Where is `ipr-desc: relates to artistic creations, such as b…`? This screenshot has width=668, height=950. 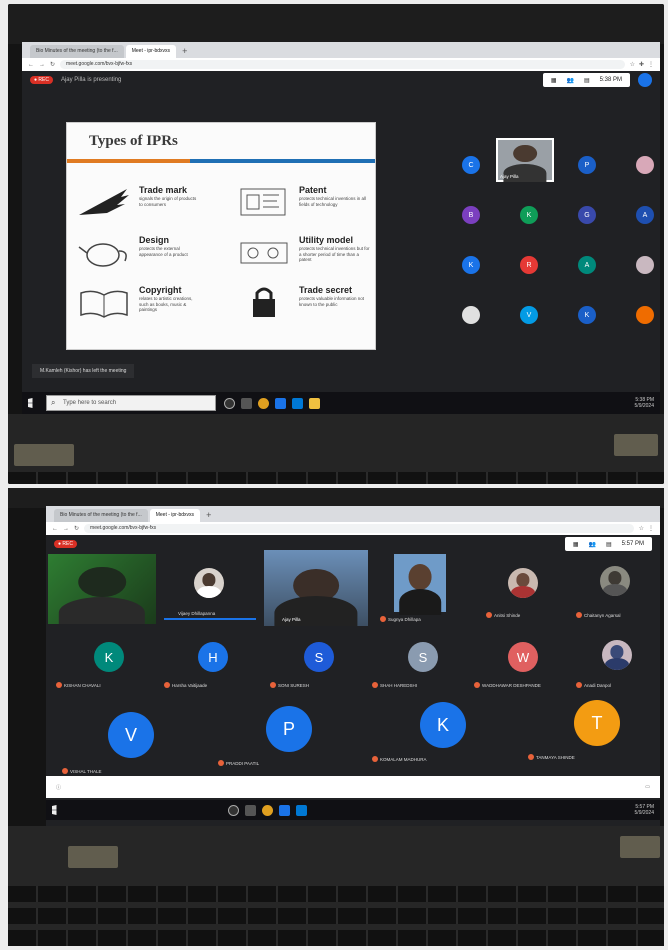 ipr-desc: relates to artistic creations, such as b… is located at coordinates (166, 304).